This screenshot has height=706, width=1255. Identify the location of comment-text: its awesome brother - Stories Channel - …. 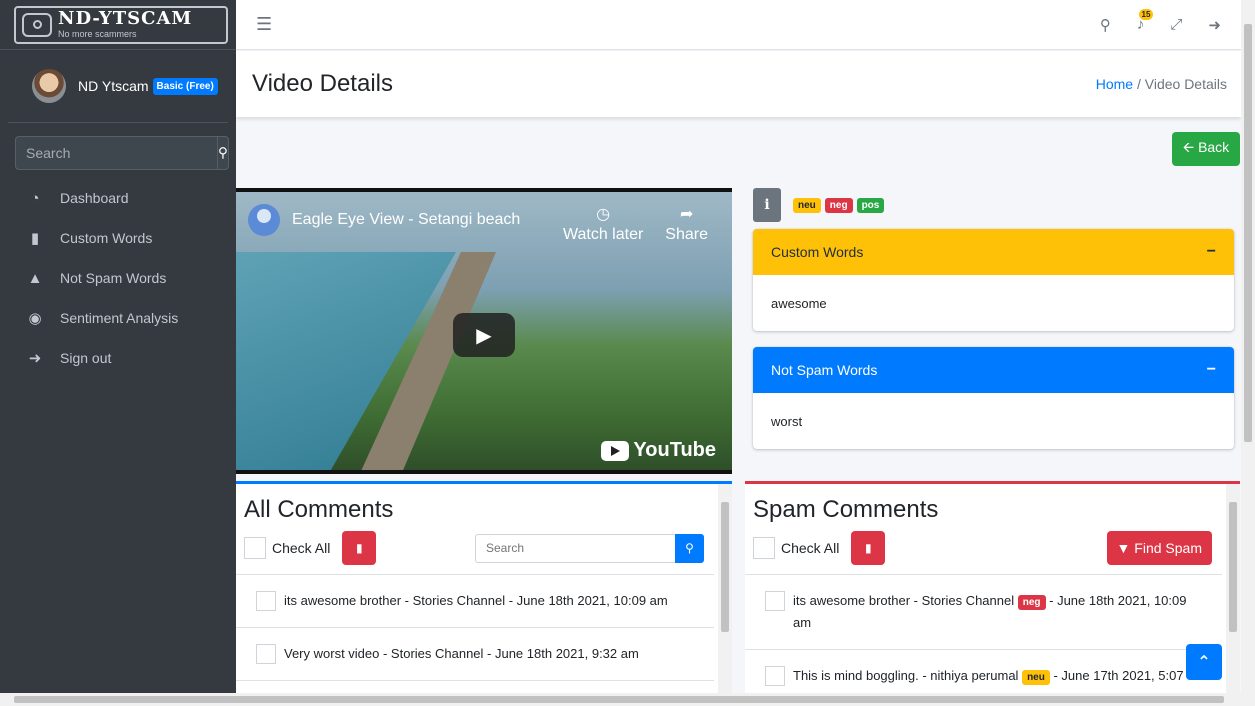
(476, 600).